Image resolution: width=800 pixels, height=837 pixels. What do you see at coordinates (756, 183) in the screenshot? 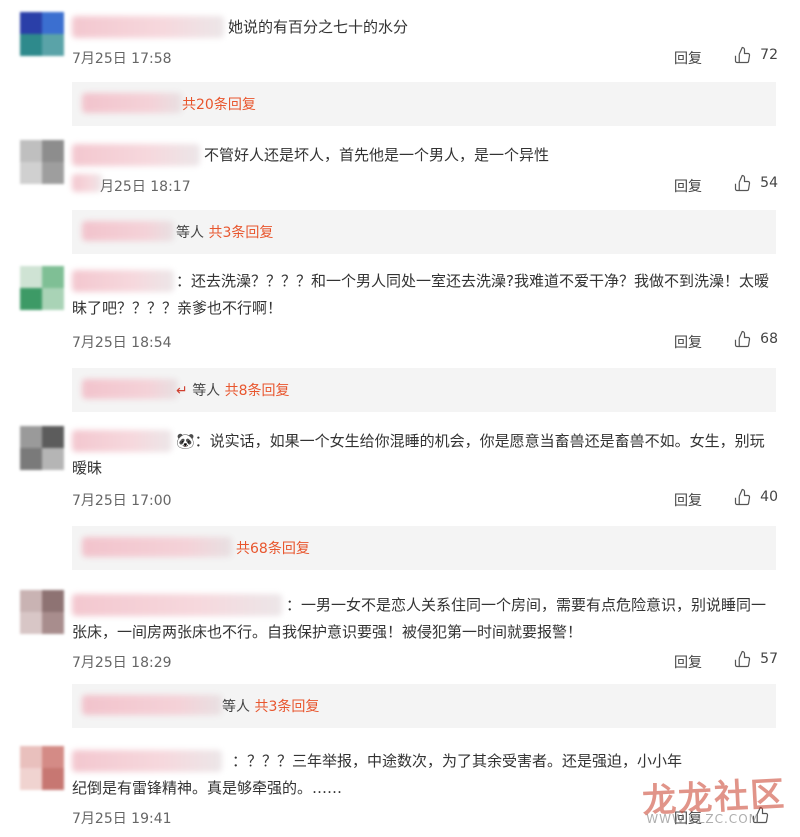
I see `like-button: 54` at bounding box center [756, 183].